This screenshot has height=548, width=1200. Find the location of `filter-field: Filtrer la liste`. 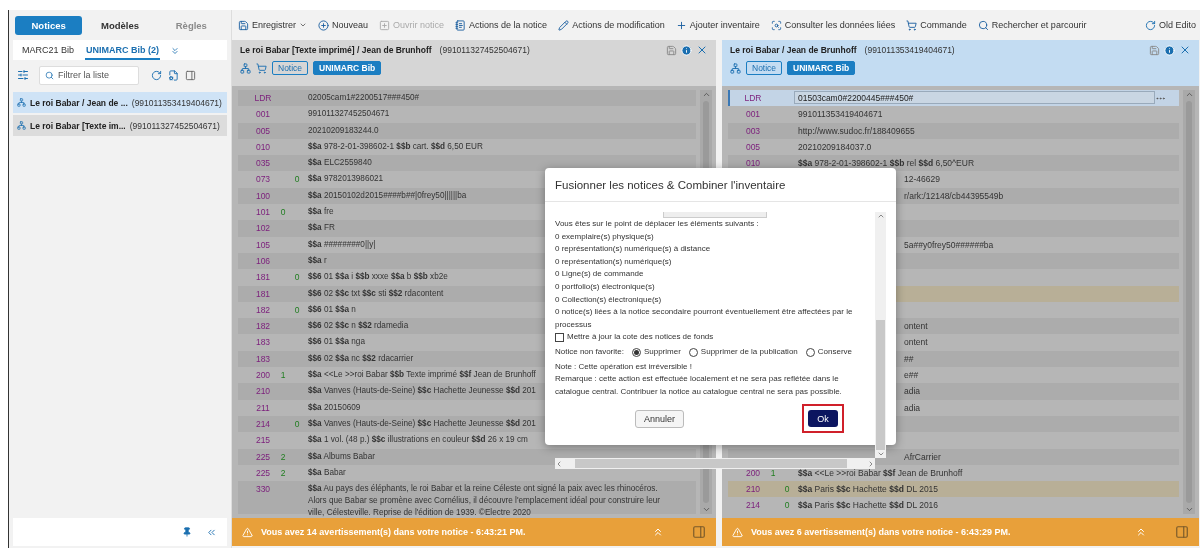

filter-field: Filtrer la liste is located at coordinates (89, 75).